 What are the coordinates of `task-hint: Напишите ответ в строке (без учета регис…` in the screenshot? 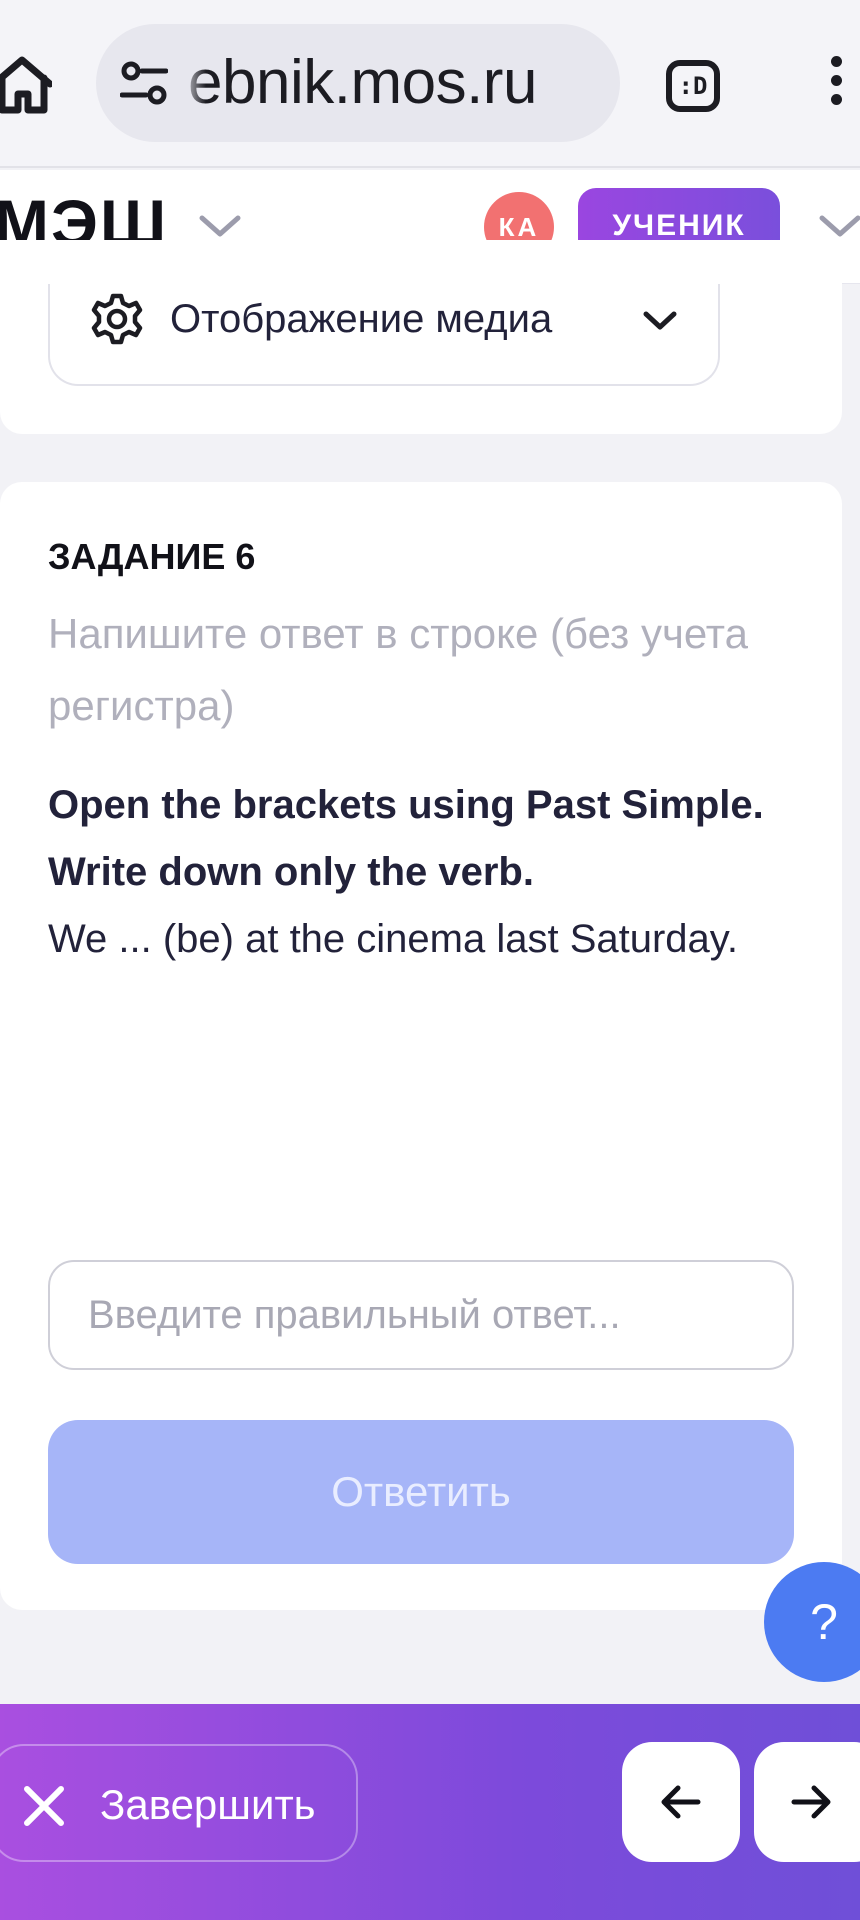 It's located at (398, 669).